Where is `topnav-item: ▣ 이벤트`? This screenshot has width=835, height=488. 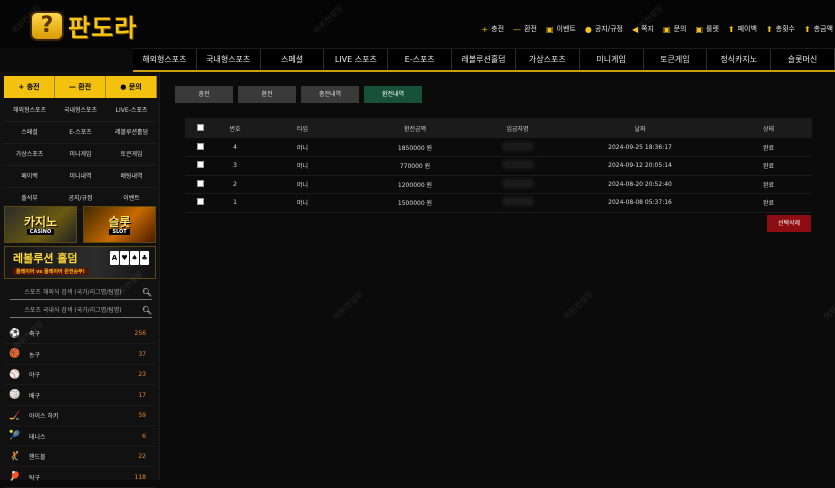 topnav-item: ▣ 이벤트 is located at coordinates (561, 29).